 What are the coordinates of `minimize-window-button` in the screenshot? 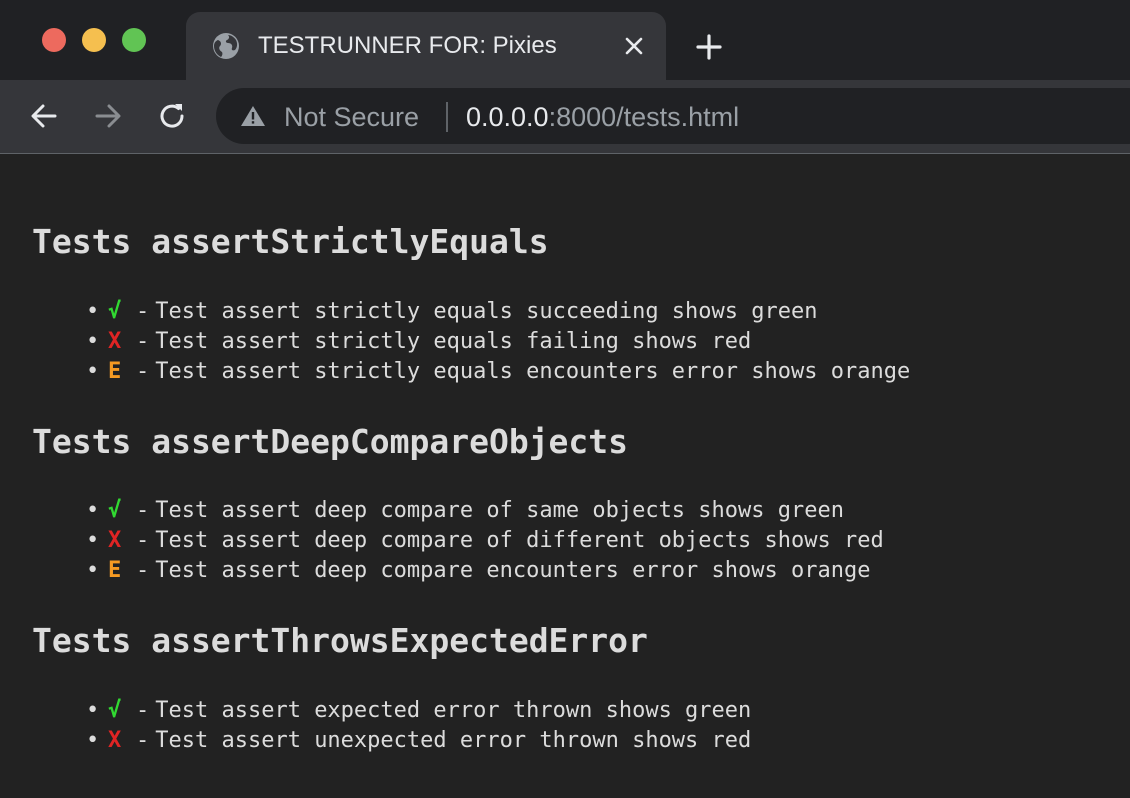 It's located at (94, 40).